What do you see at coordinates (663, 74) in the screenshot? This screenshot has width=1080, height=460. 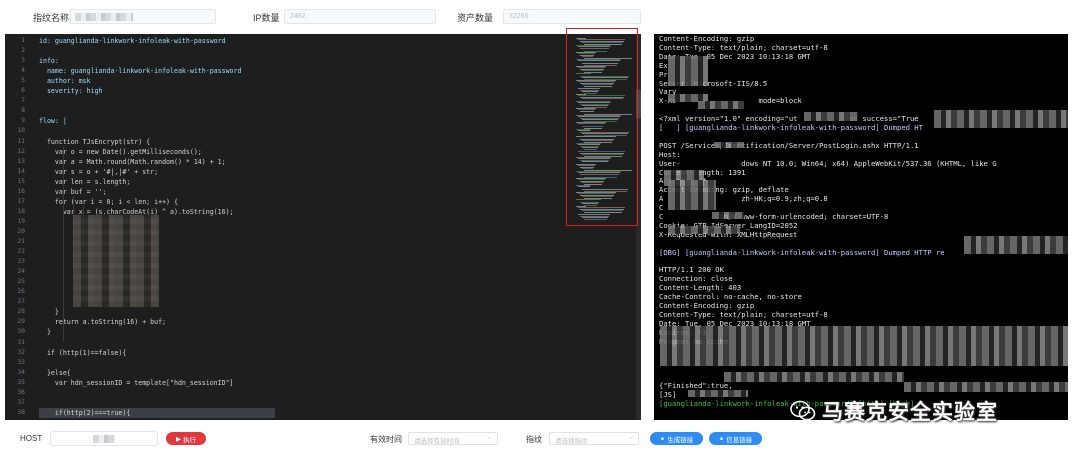 I see `terminal-line: Pr` at bounding box center [663, 74].